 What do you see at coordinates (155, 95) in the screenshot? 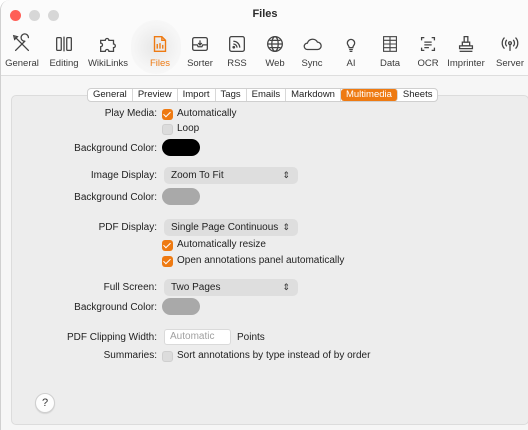
I see `tab-preview: Preview` at bounding box center [155, 95].